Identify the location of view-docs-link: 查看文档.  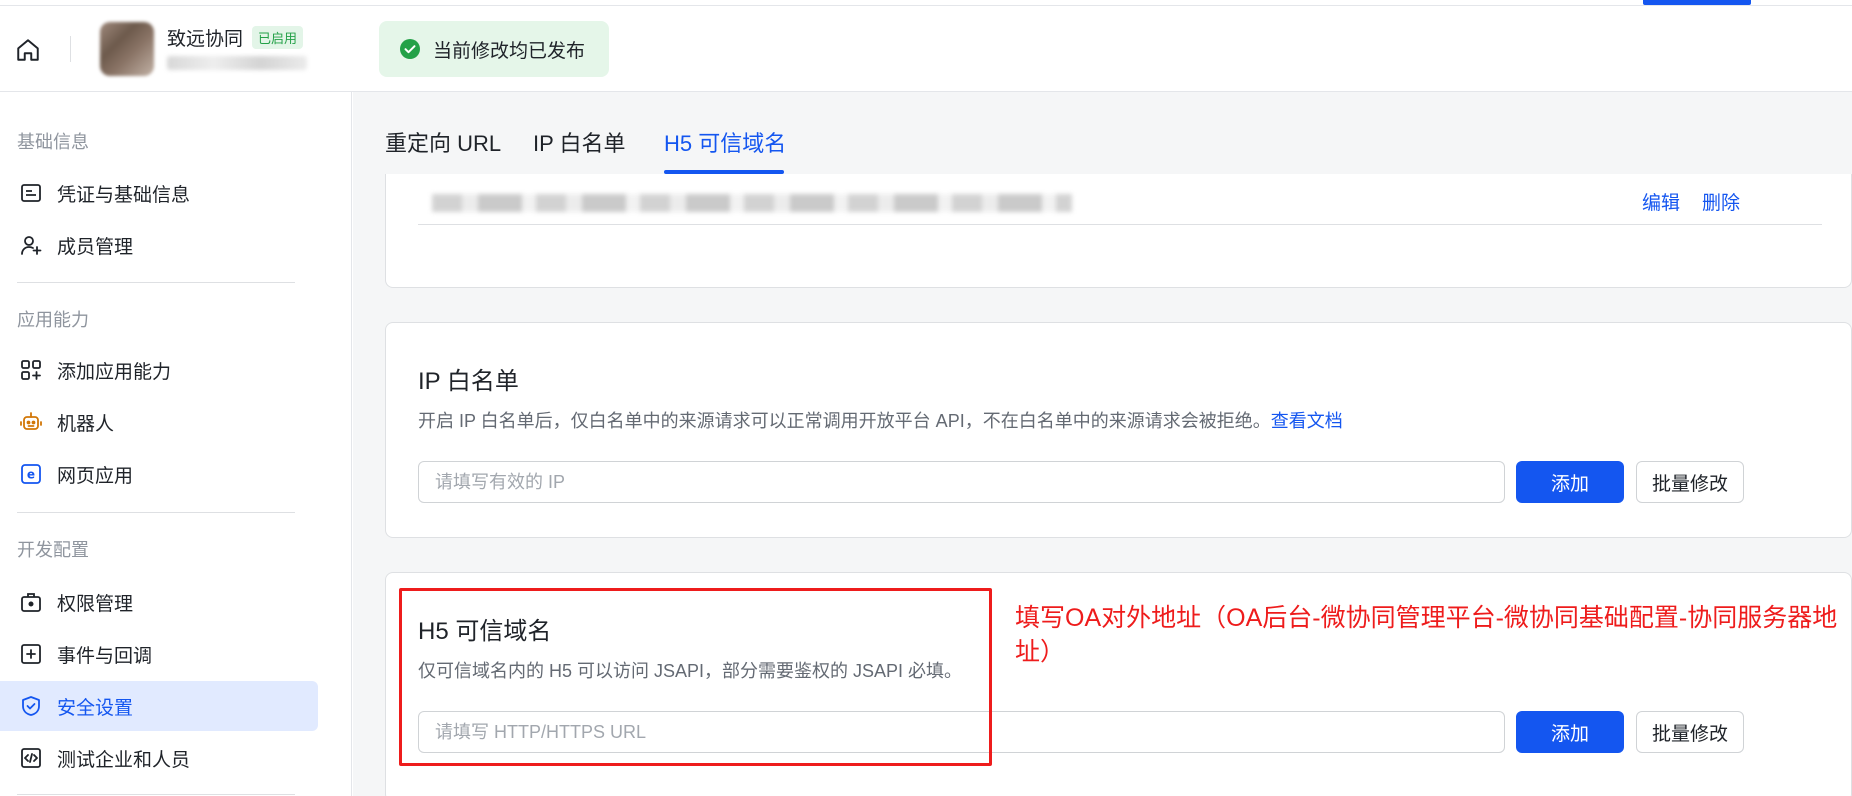
(1307, 421).